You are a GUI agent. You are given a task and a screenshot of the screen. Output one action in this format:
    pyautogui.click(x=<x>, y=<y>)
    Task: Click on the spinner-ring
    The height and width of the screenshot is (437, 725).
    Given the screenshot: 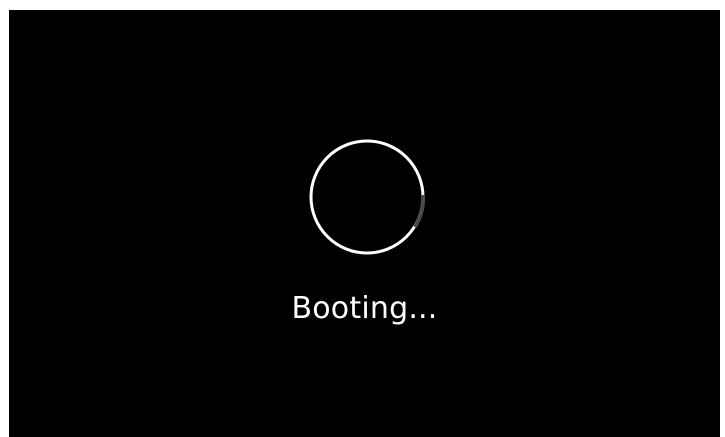 What is the action you would take?
    pyautogui.click(x=367, y=197)
    